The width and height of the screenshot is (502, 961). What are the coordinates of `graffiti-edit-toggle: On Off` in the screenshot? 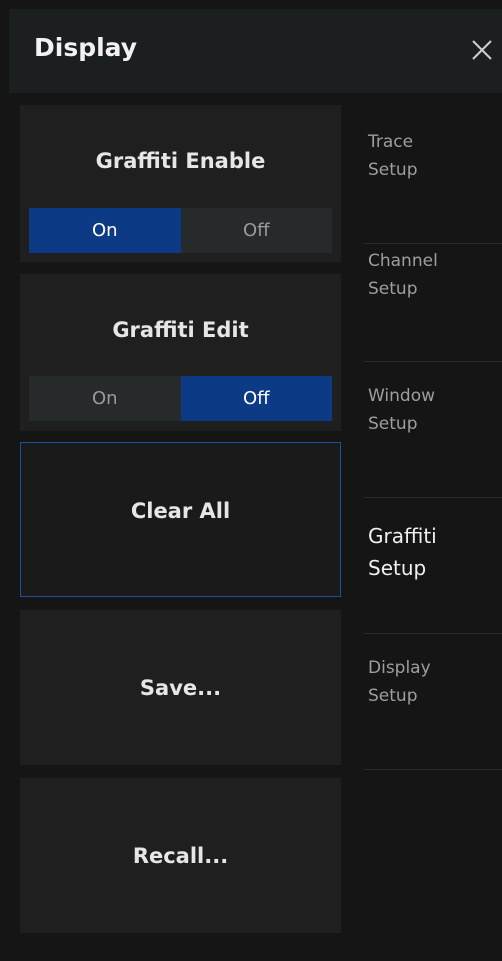 It's located at (180, 398).